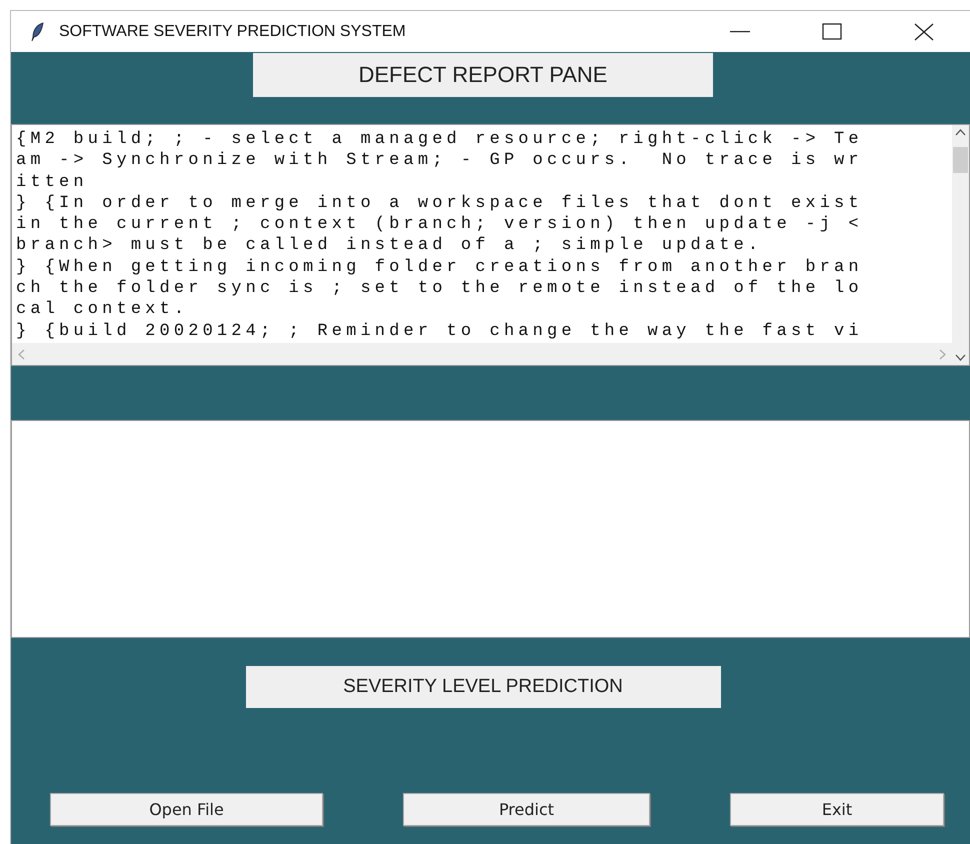  What do you see at coordinates (52, 182) in the screenshot?
I see `report-text-line: itten` at bounding box center [52, 182].